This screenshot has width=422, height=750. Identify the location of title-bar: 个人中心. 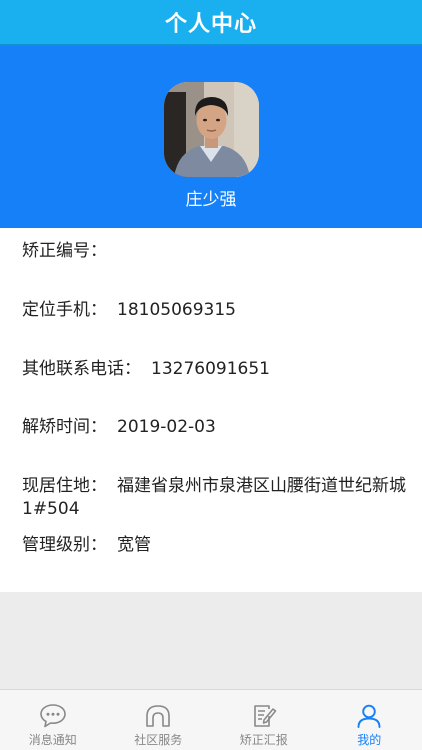
(211, 23).